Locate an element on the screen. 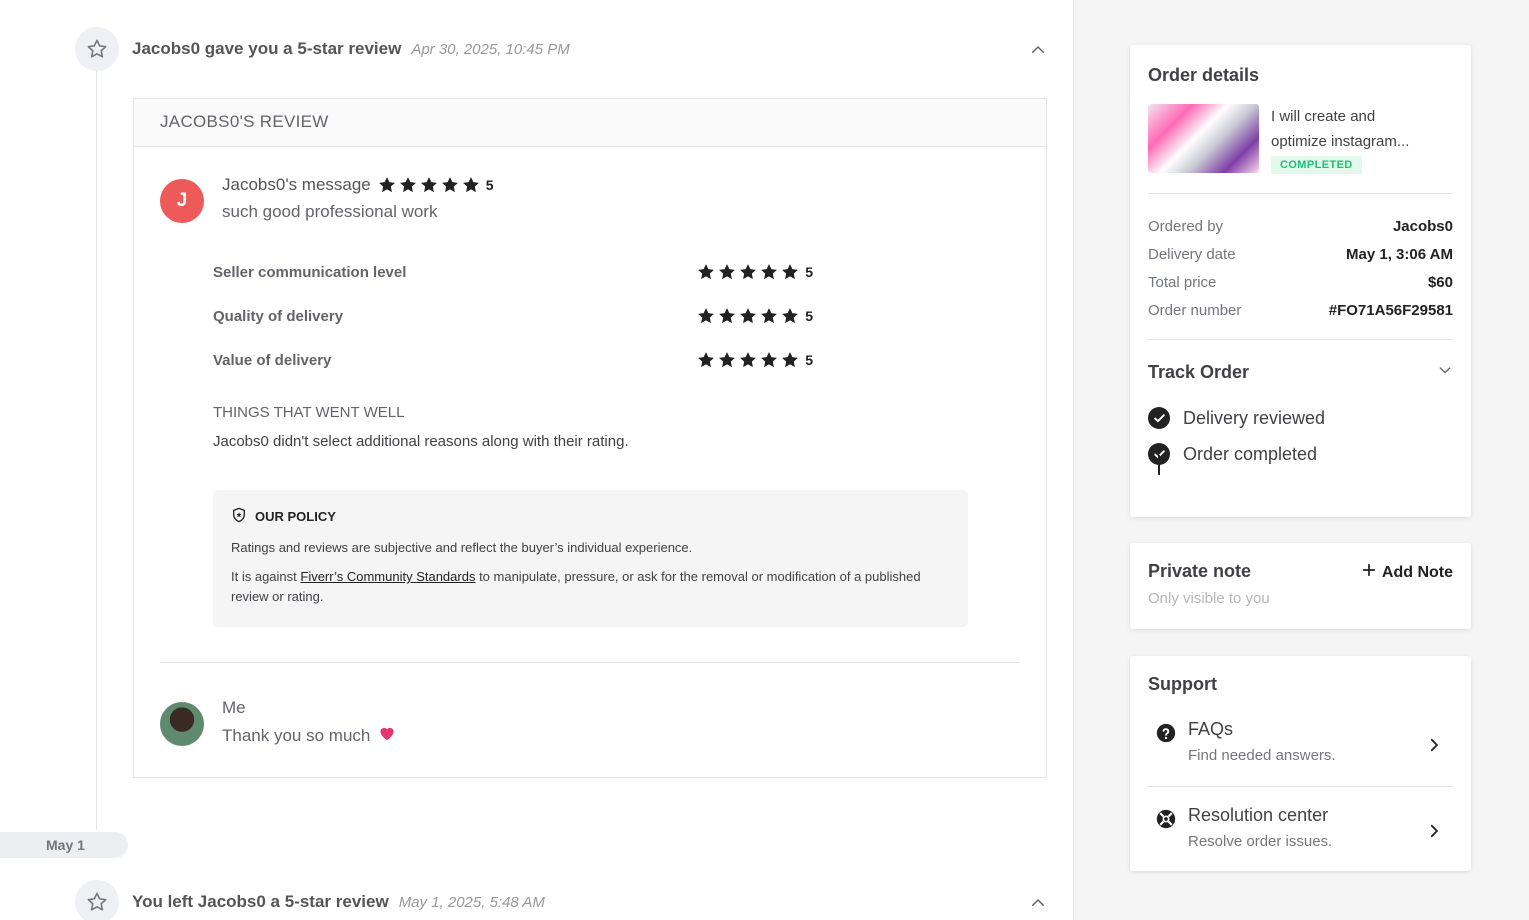 Image resolution: width=1529 pixels, height=920 pixels. policy-header: OUR POLICY is located at coordinates (590, 516).